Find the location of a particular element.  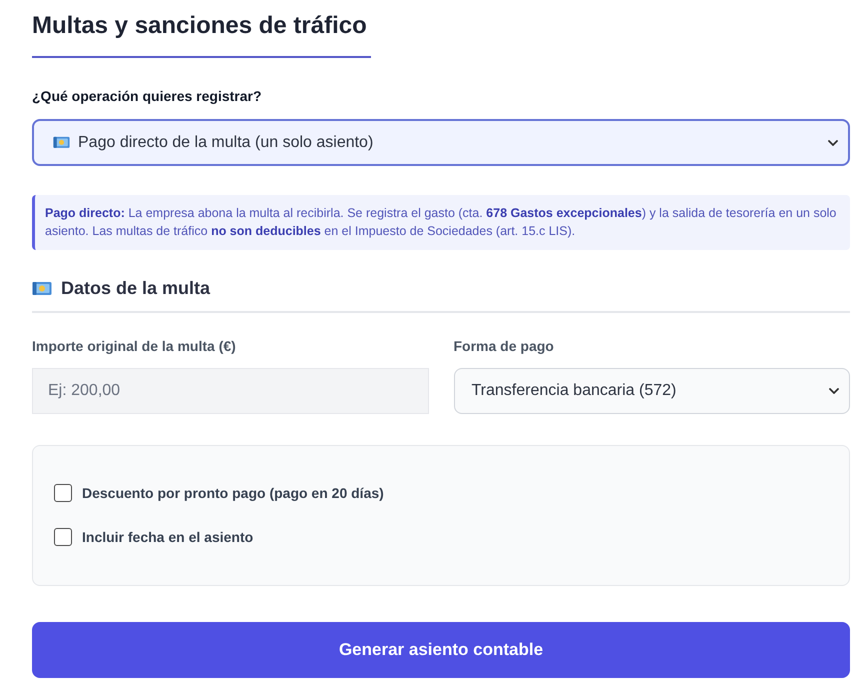

field-label: Forma de pago is located at coordinates (504, 346).